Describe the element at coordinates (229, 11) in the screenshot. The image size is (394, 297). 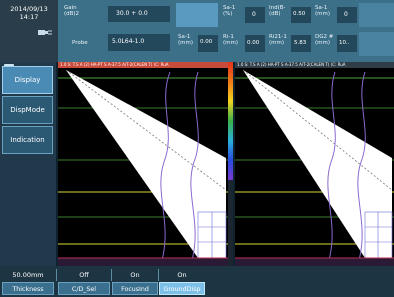
I see `readout-label: Sa-1 (%)` at that location.